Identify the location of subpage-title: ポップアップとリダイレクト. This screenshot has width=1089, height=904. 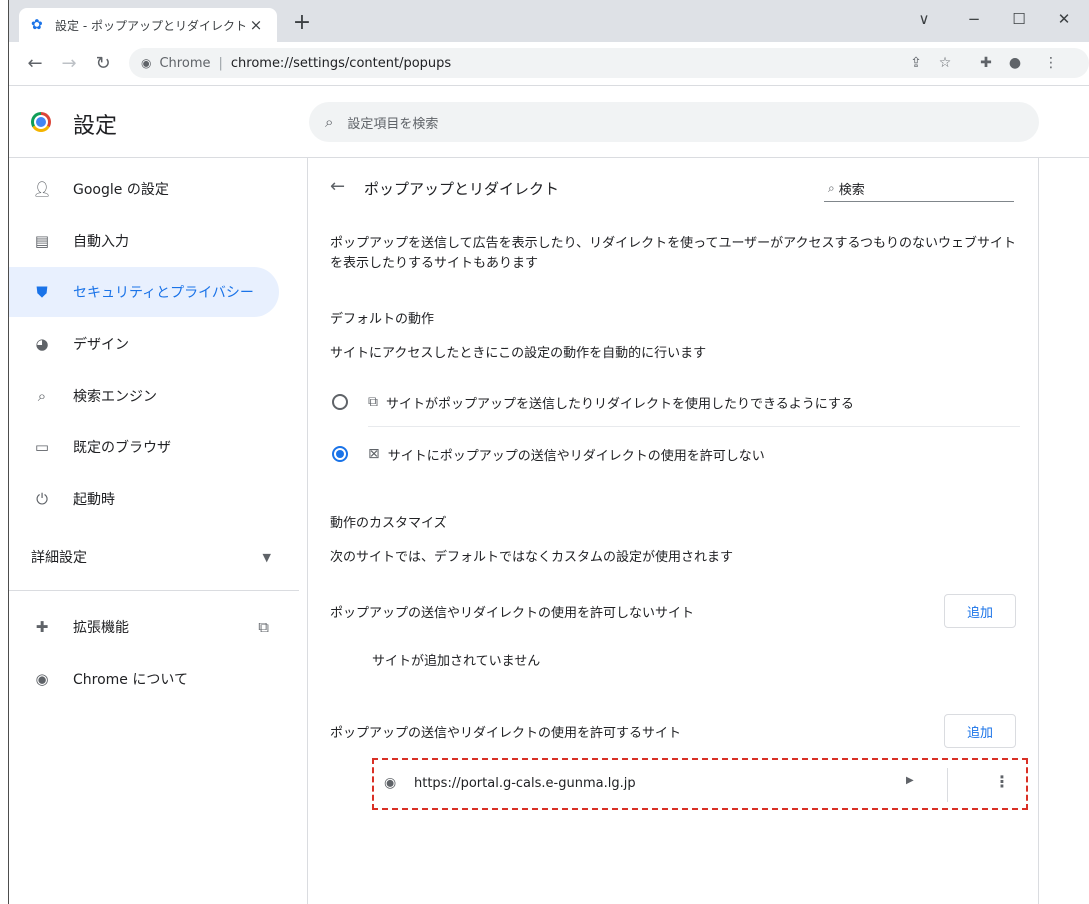
(462, 189).